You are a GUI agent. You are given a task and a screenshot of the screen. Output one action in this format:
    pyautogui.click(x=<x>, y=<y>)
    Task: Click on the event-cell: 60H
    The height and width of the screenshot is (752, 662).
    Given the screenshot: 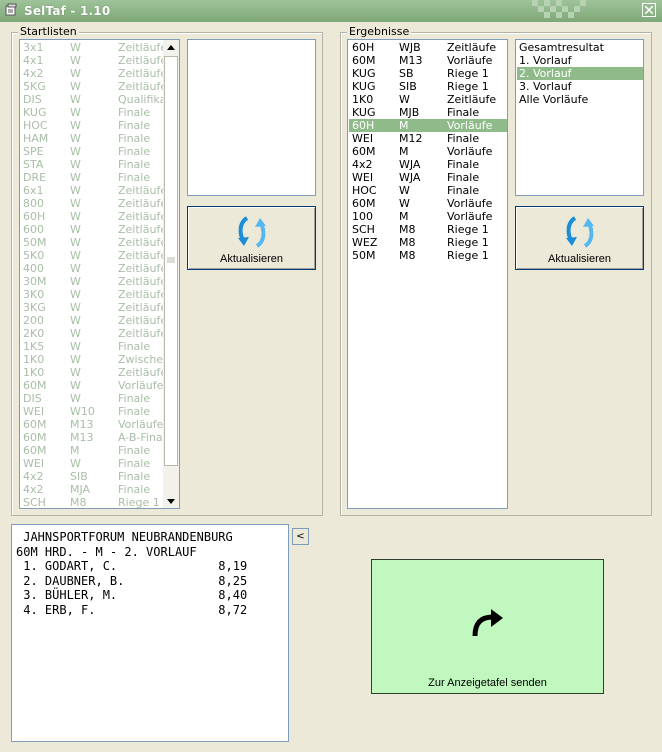 What is the action you would take?
    pyautogui.click(x=34, y=216)
    